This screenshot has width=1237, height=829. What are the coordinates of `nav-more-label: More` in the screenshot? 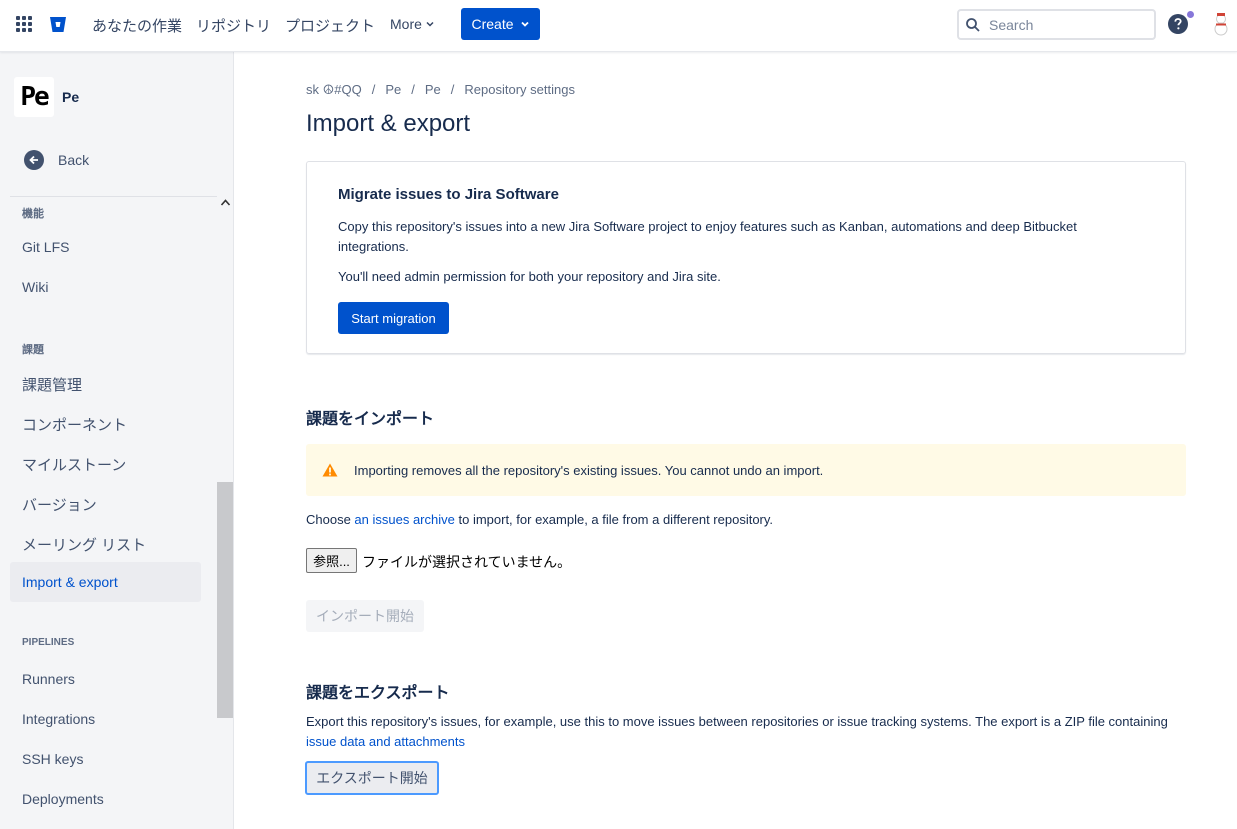 It's located at (406, 24).